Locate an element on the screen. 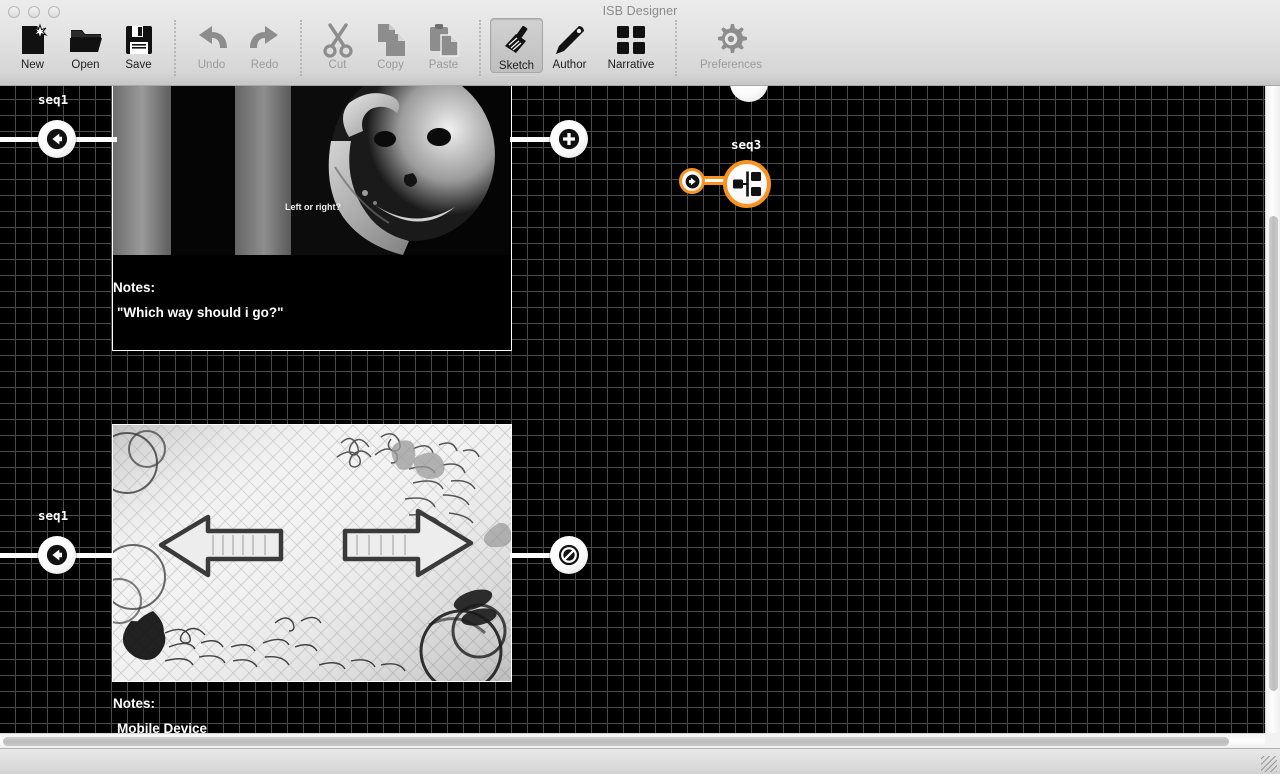 Image resolution: width=1280 pixels, height=774 pixels. preferences-button-label: Preferences is located at coordinates (730, 65).